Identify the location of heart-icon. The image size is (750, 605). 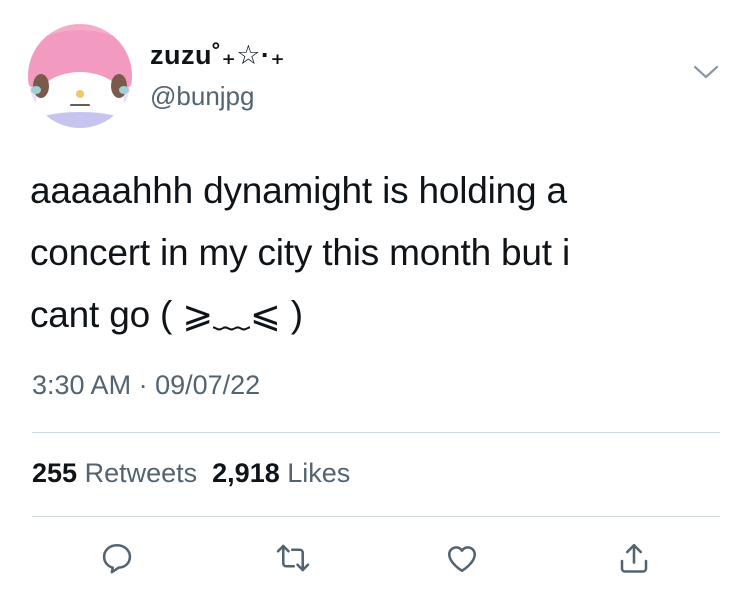
(462, 559).